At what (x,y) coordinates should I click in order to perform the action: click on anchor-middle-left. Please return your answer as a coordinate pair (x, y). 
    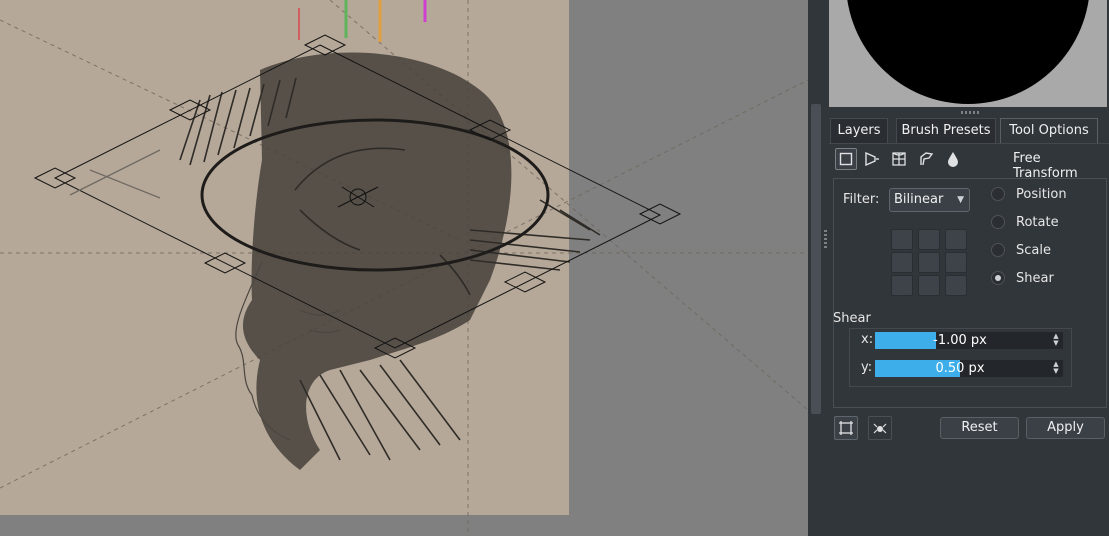
    Looking at the image, I should click on (902, 262).